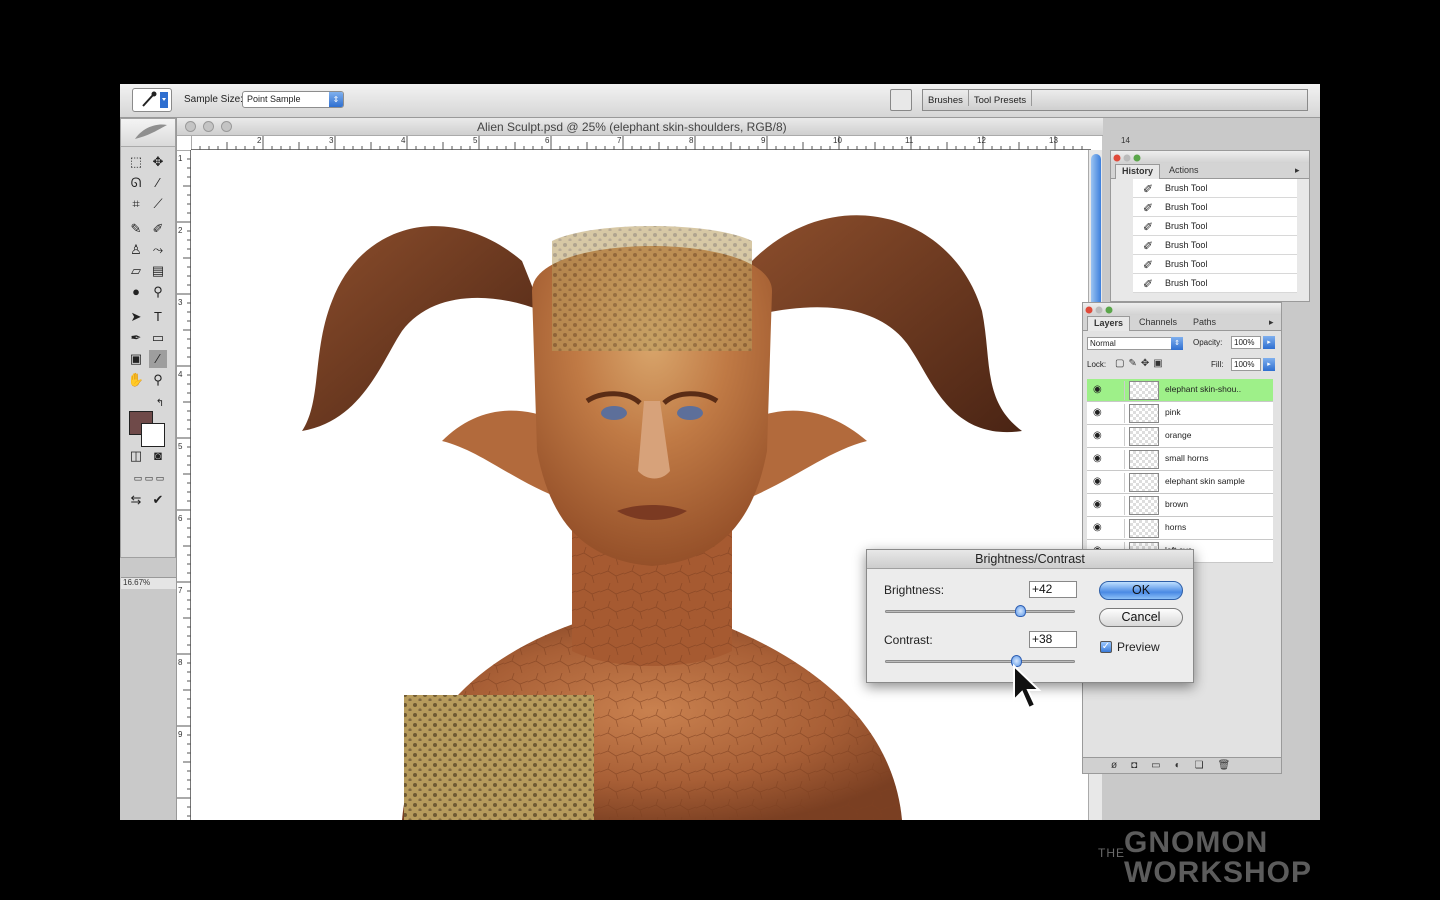  Describe the element at coordinates (1231, 765) in the screenshot. I see `trash-icon: 🗑` at that location.